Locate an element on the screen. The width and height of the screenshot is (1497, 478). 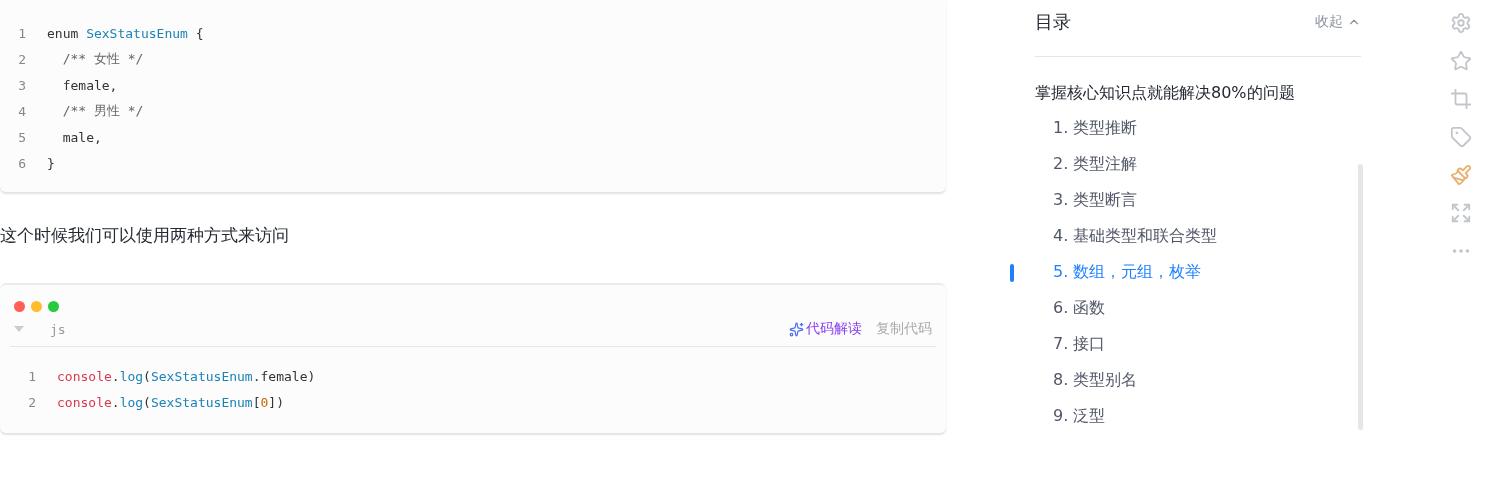
brush-icon is located at coordinates (1461, 175).